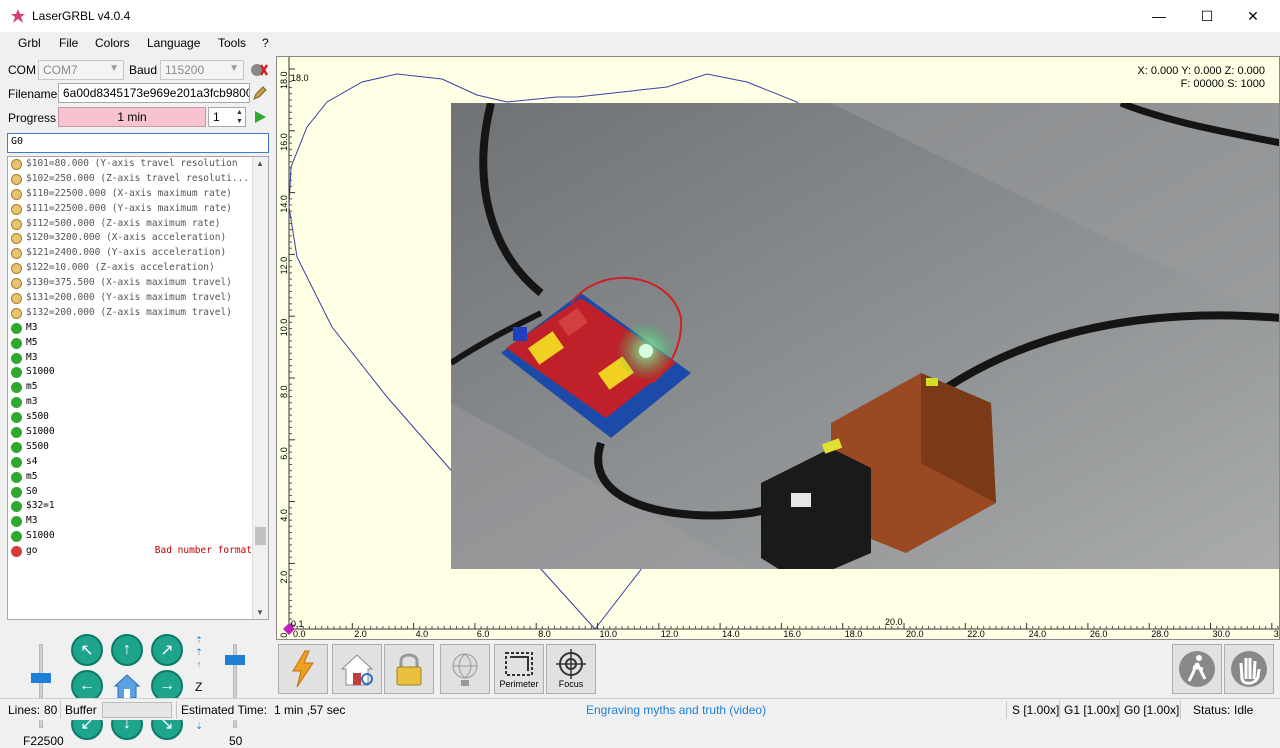 This screenshot has width=1280, height=748. I want to click on console-line: $121=2400.000 (Y-axis acceleration), so click(138, 253).